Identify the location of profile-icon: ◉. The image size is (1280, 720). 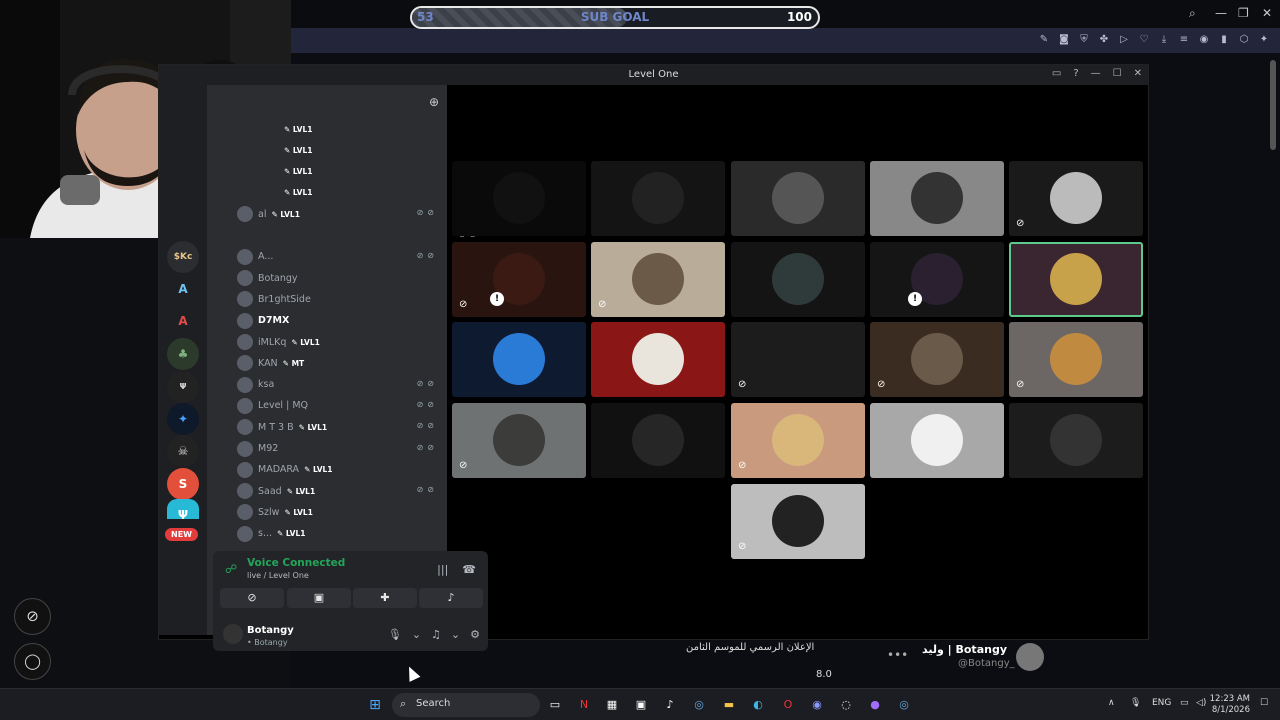
(1204, 39).